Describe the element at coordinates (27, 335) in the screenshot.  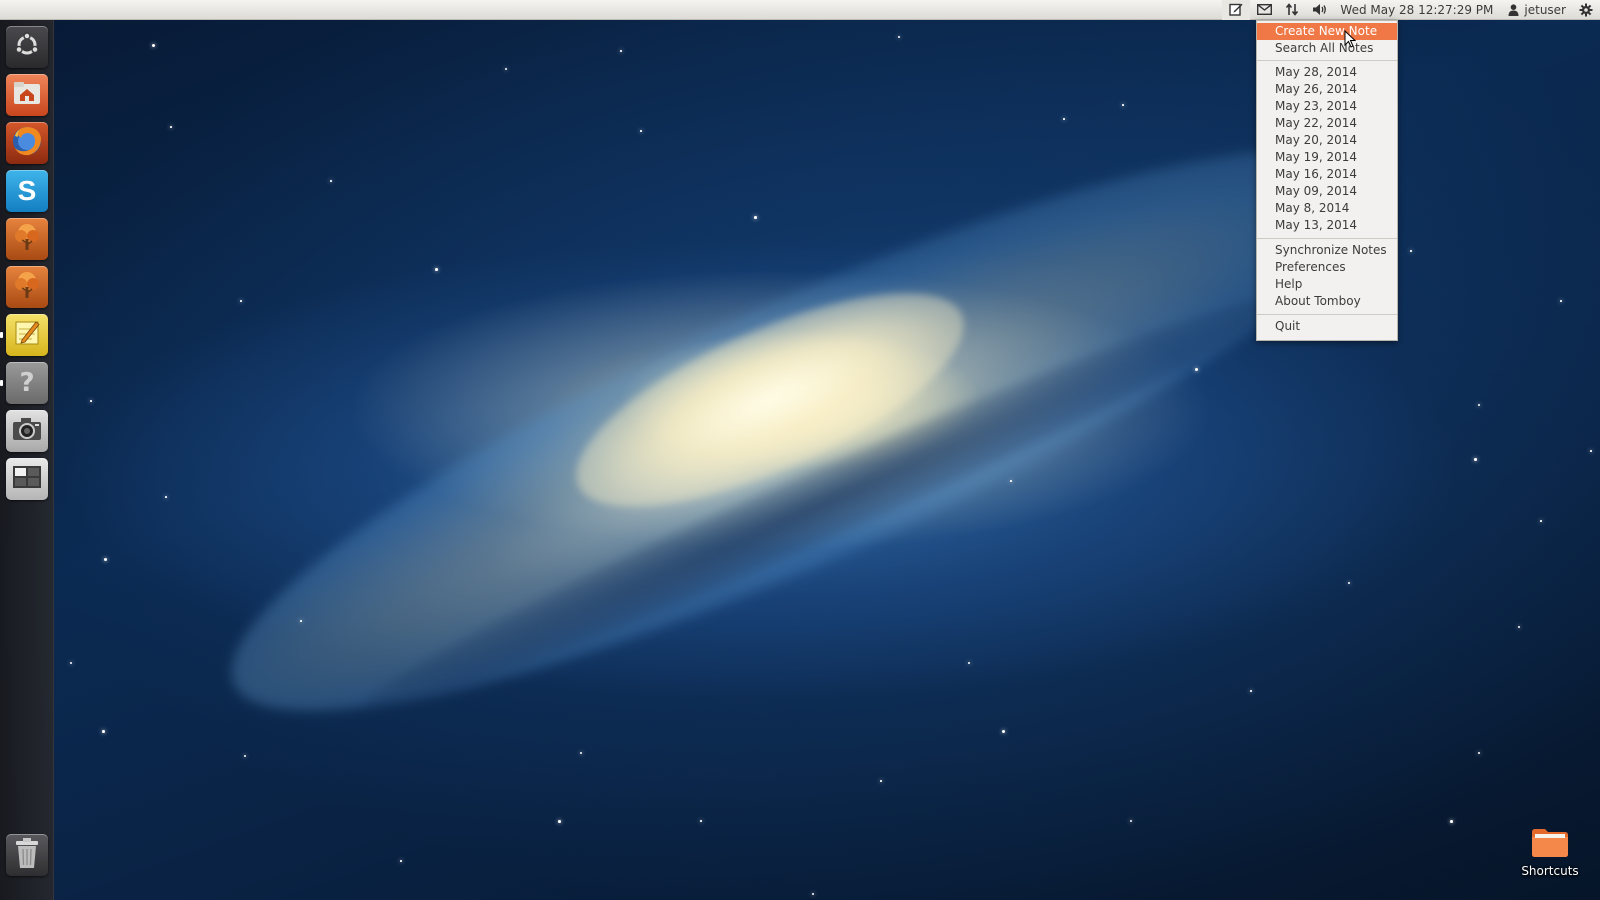
I see `notepad-icon` at that location.